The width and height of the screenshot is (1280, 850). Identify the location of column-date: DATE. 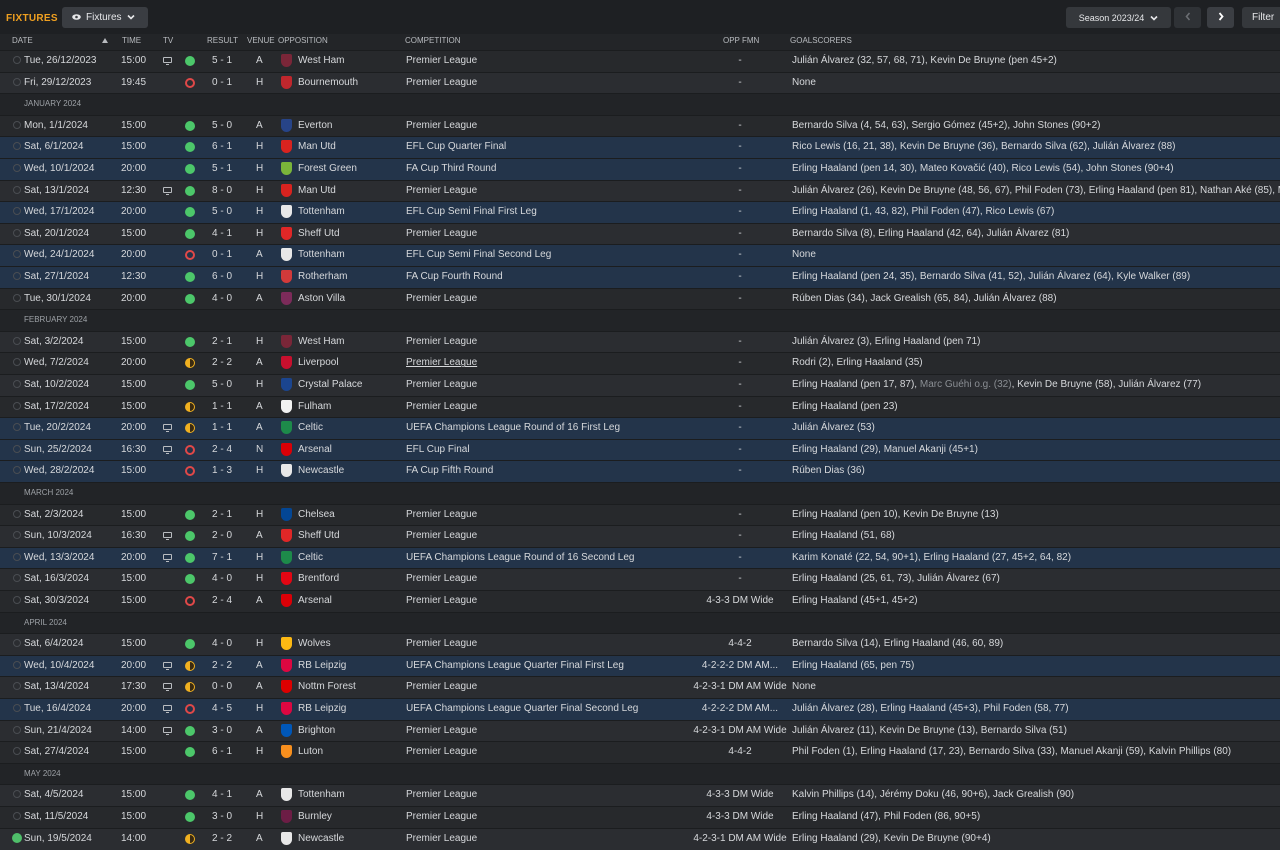
(22, 41).